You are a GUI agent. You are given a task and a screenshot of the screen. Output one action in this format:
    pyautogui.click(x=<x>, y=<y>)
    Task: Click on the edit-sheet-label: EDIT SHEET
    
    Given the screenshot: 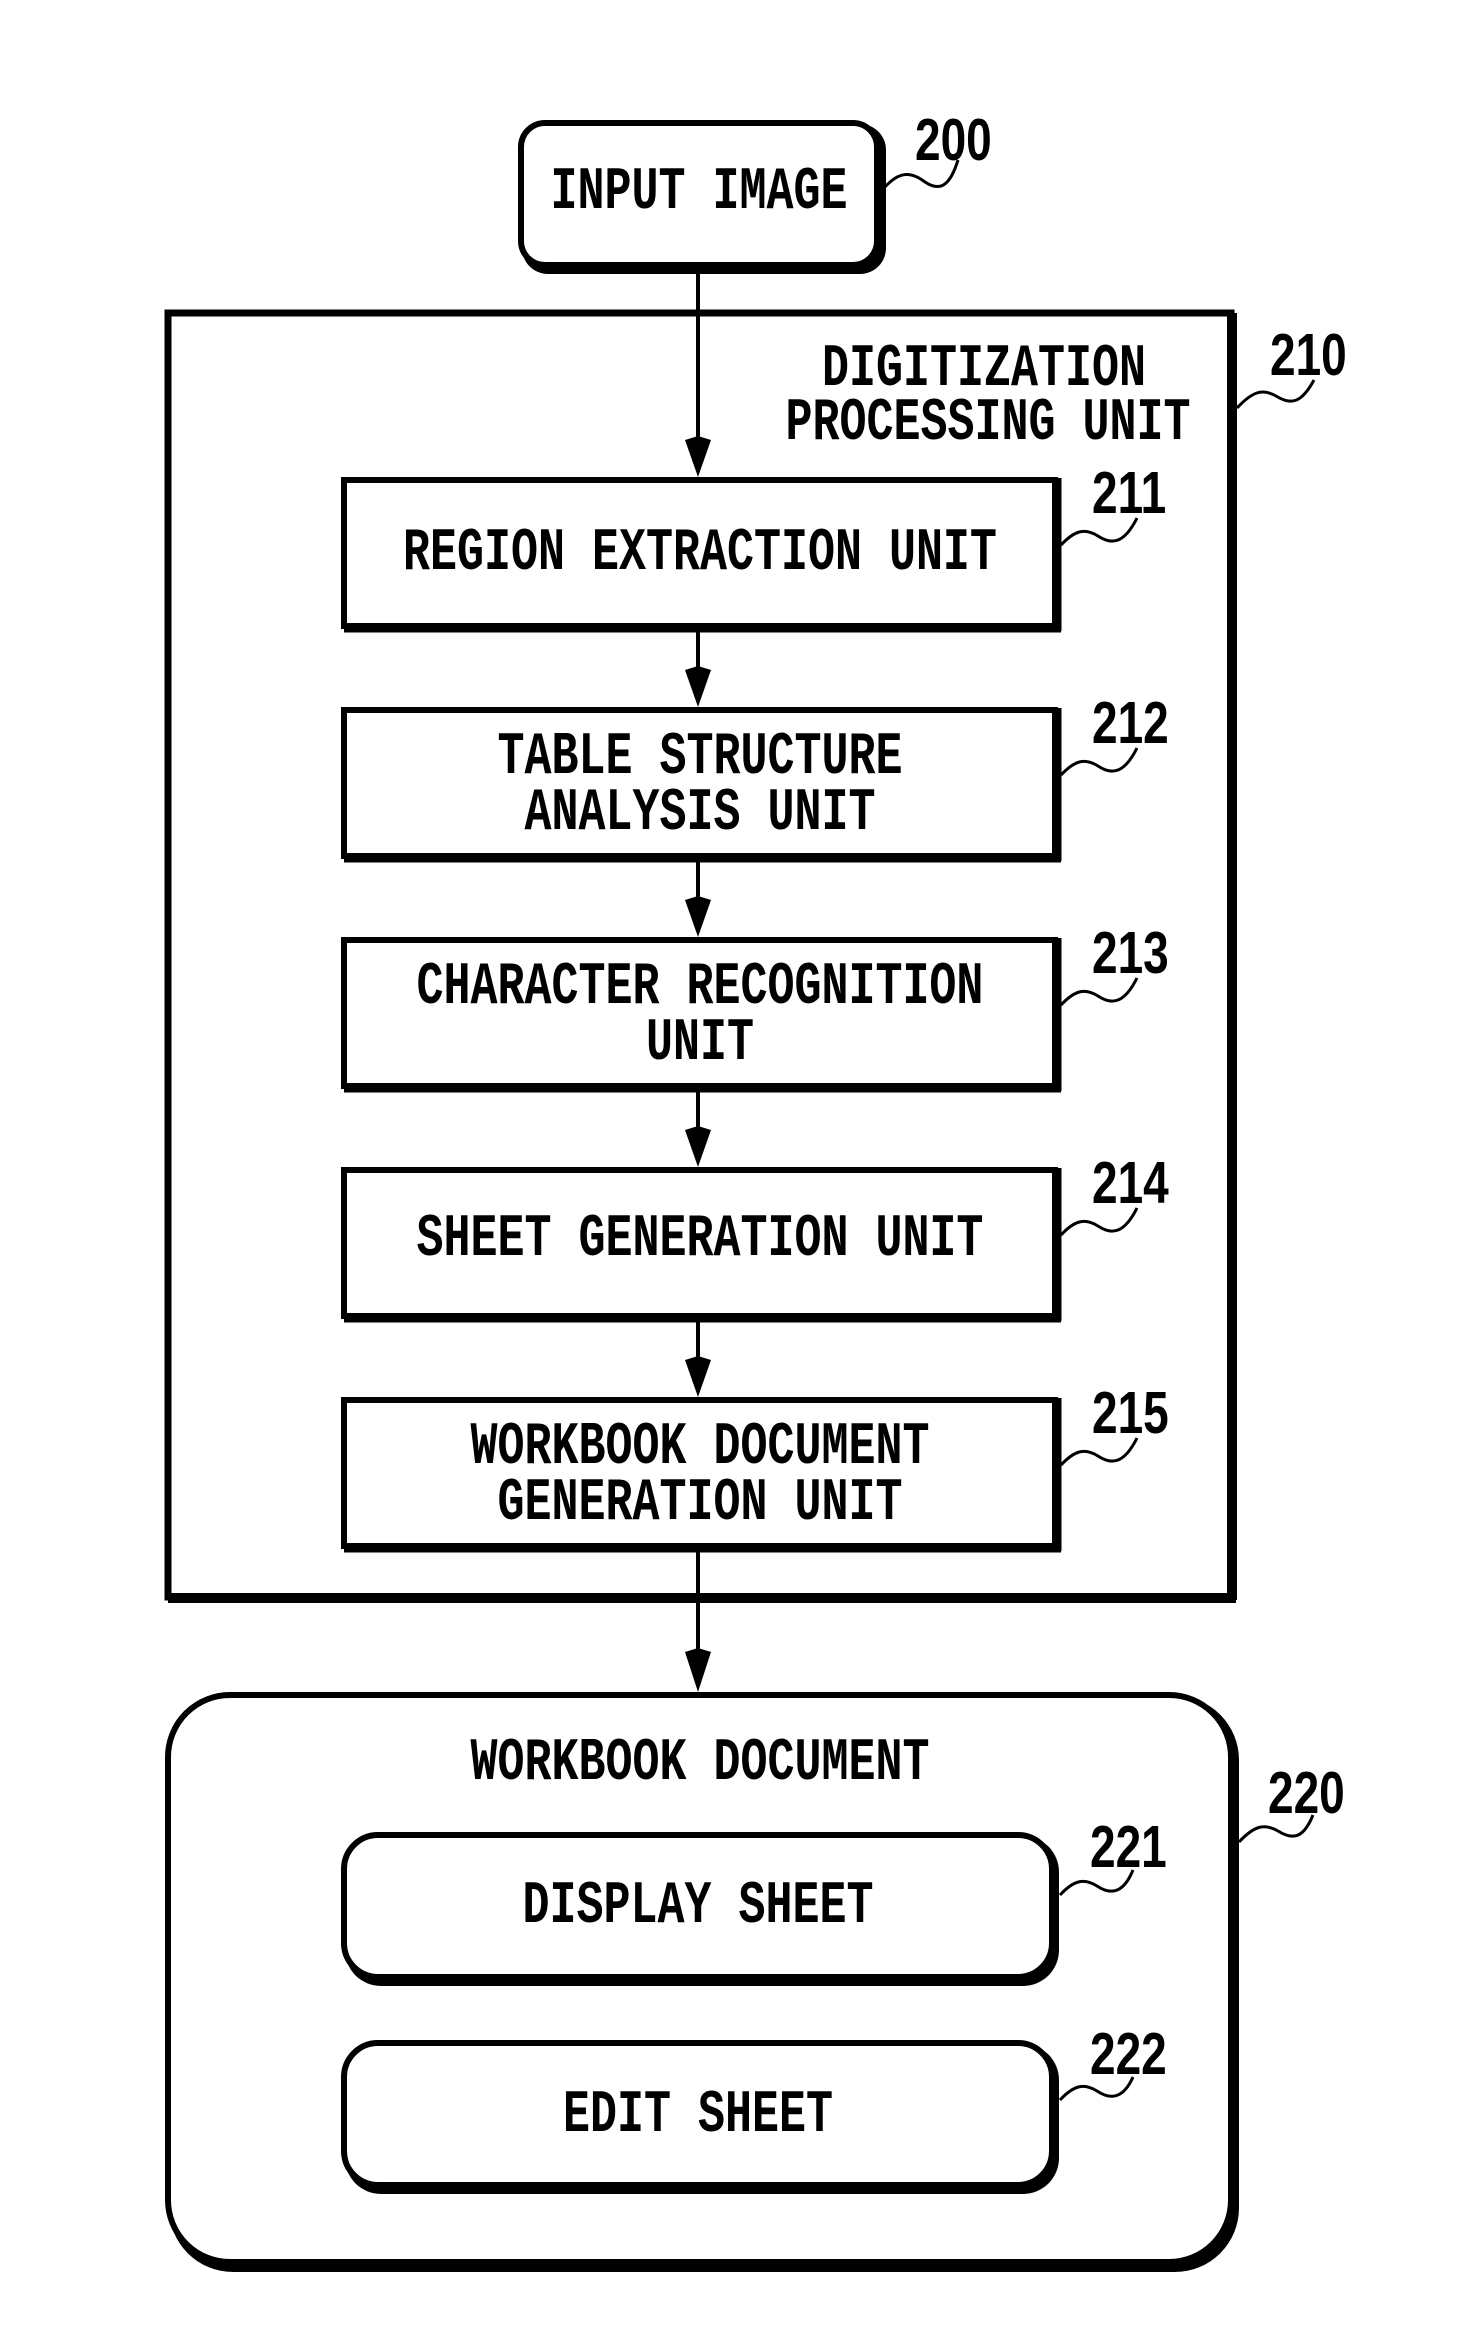 What is the action you would take?
    pyautogui.click(x=698, y=2116)
    